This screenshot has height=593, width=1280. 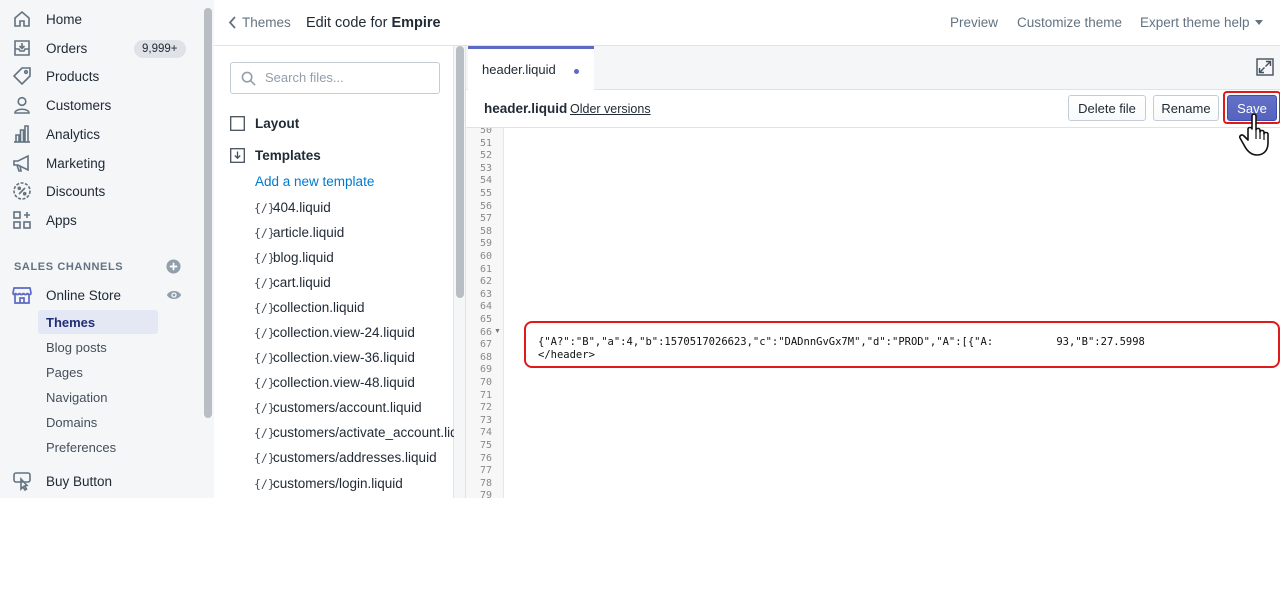 I want to click on subnav-label: Preferences, so click(x=81, y=447).